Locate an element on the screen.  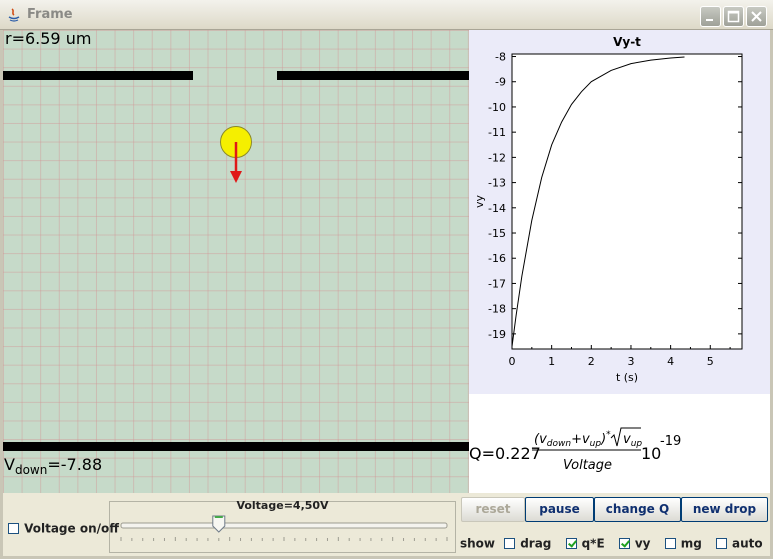
chart-x-tick-label: 2 is located at coordinates (591, 361).